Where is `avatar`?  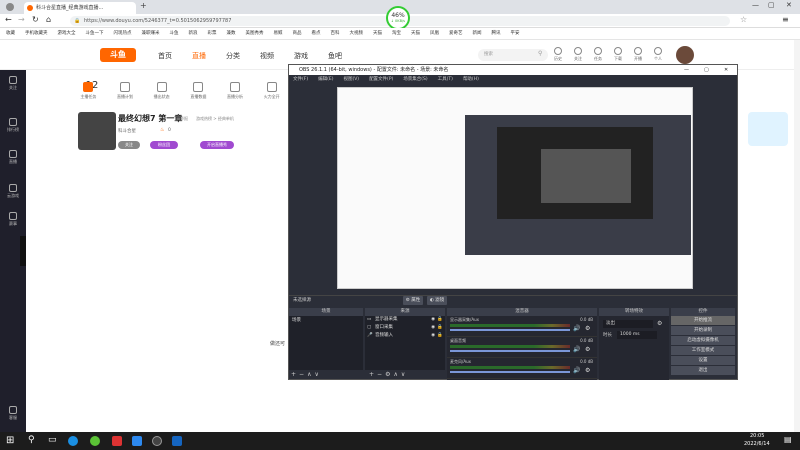 avatar is located at coordinates (685, 55).